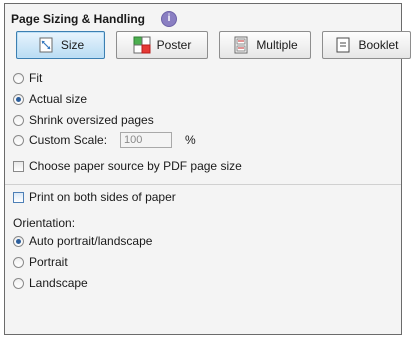 The height and width of the screenshot is (345, 414). What do you see at coordinates (18, 241) in the screenshot?
I see `orientation-auto-radio` at bounding box center [18, 241].